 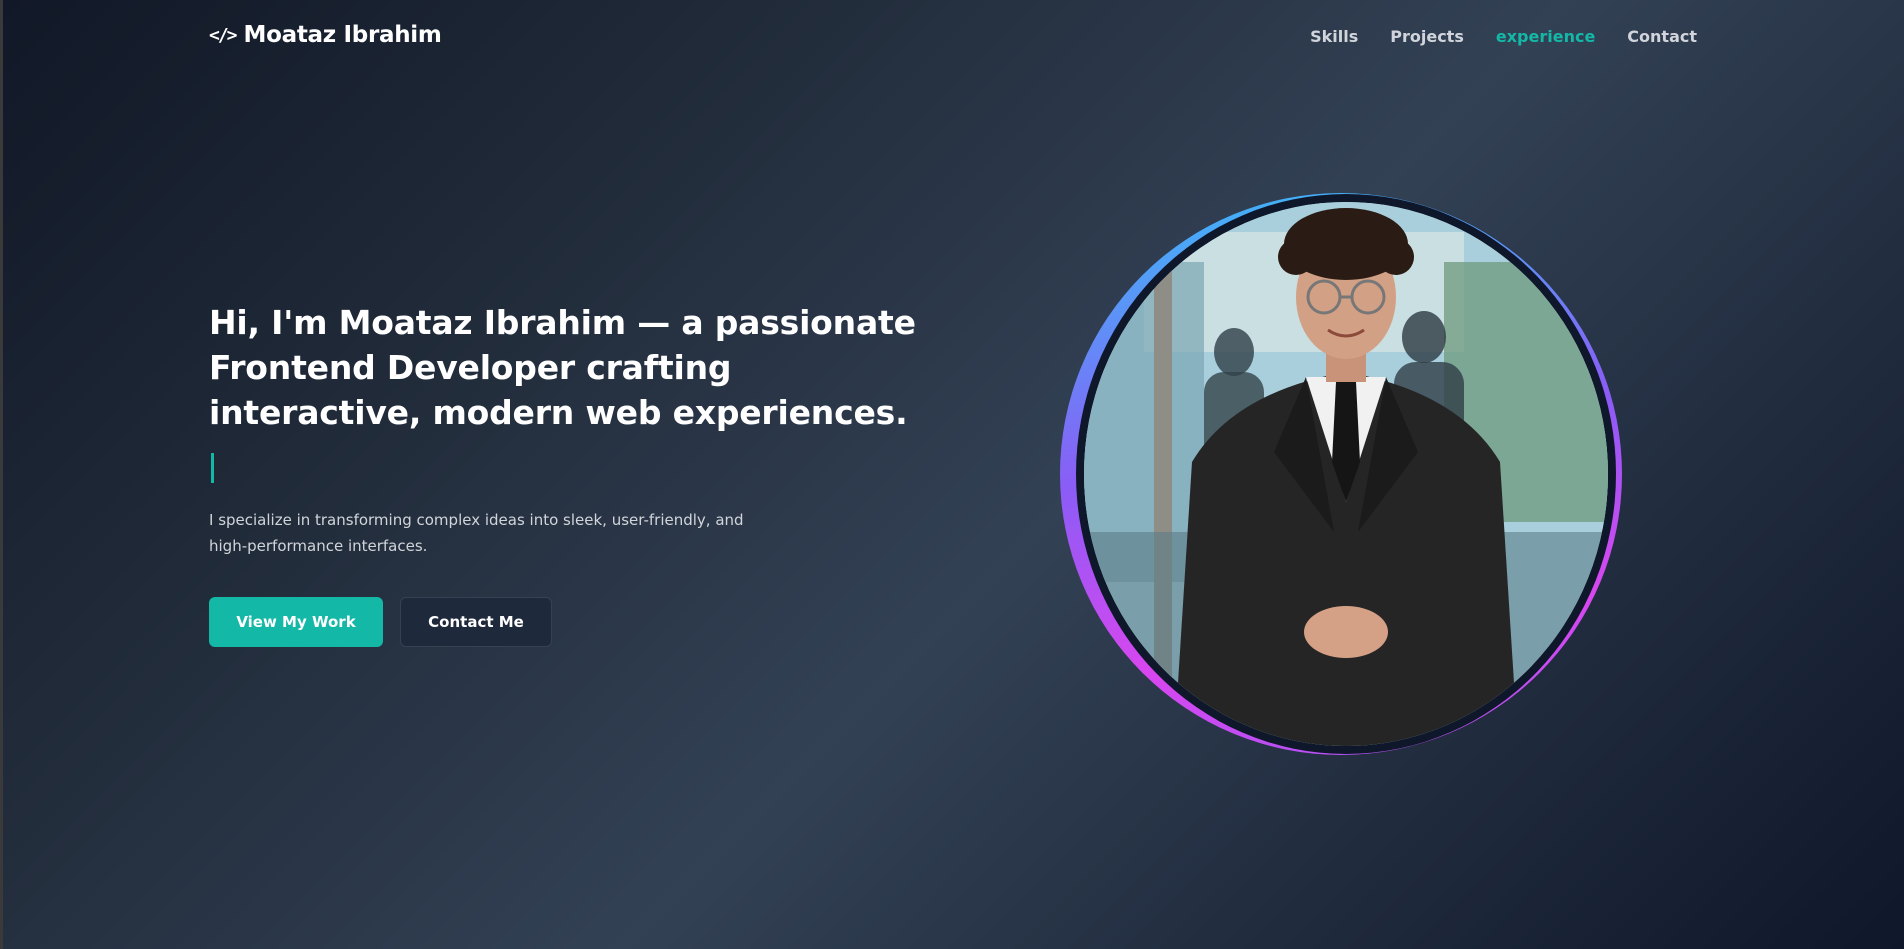 I want to click on code-icon: </>, so click(x=223, y=35).